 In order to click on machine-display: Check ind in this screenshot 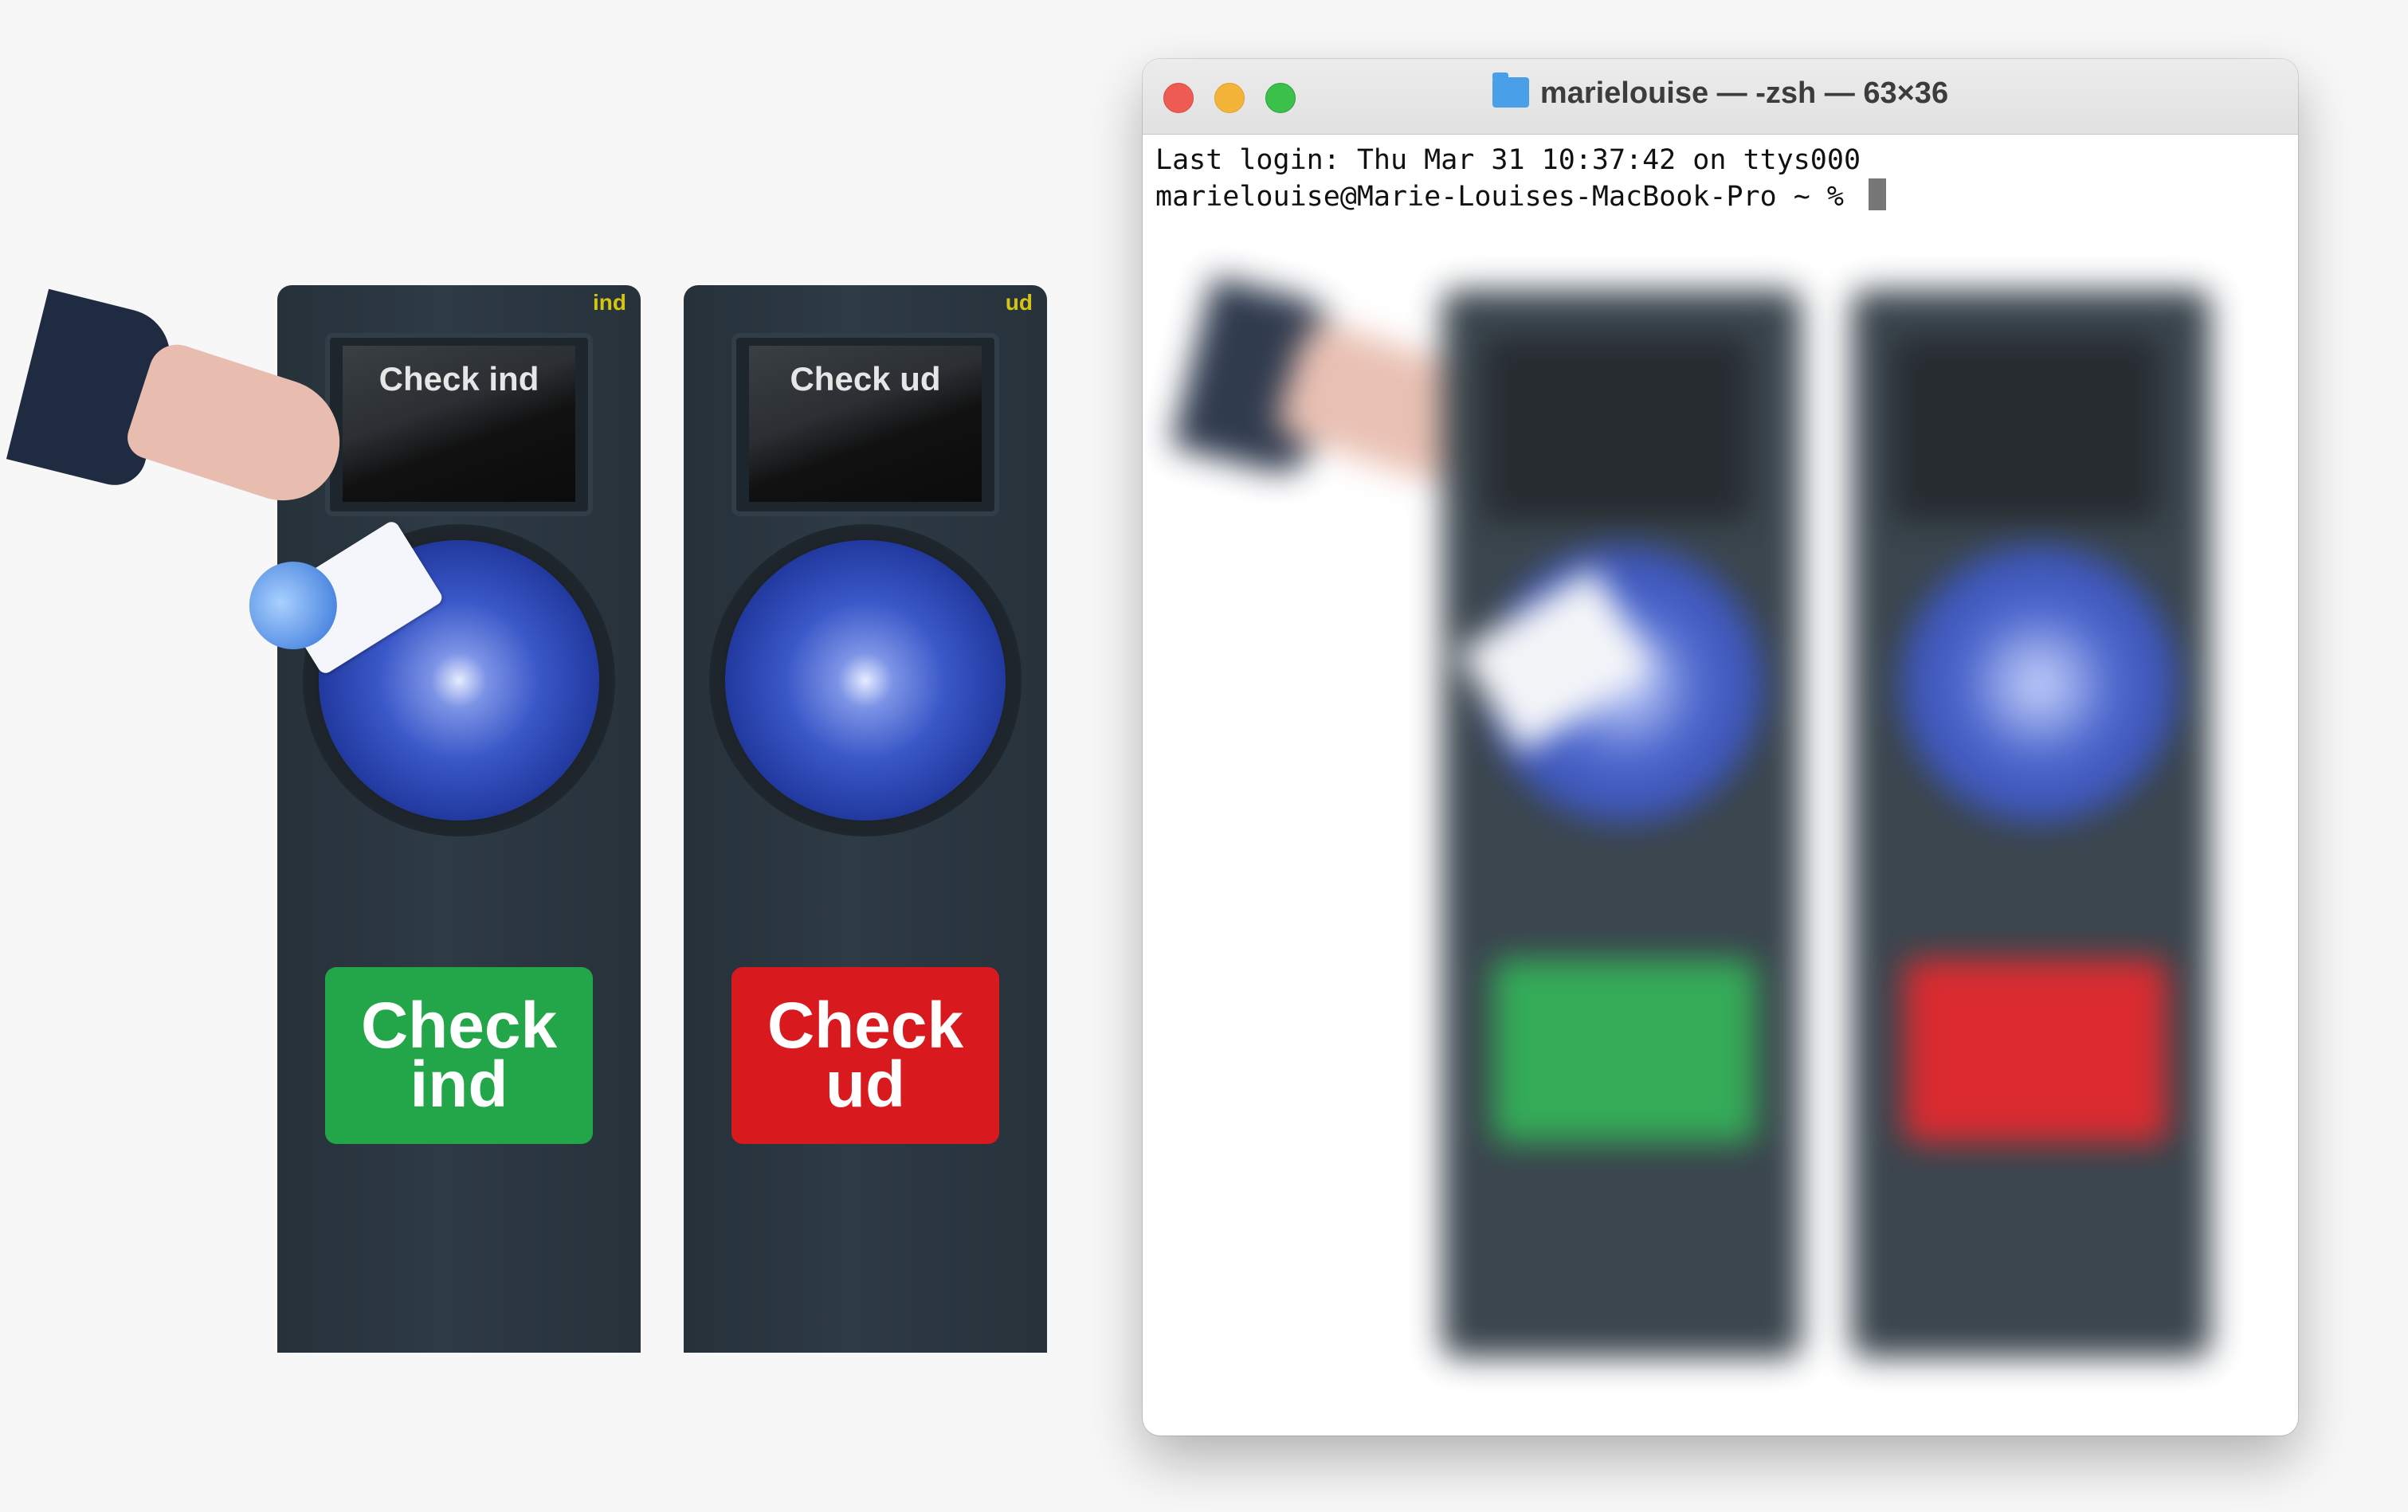, I will do `click(459, 424)`.